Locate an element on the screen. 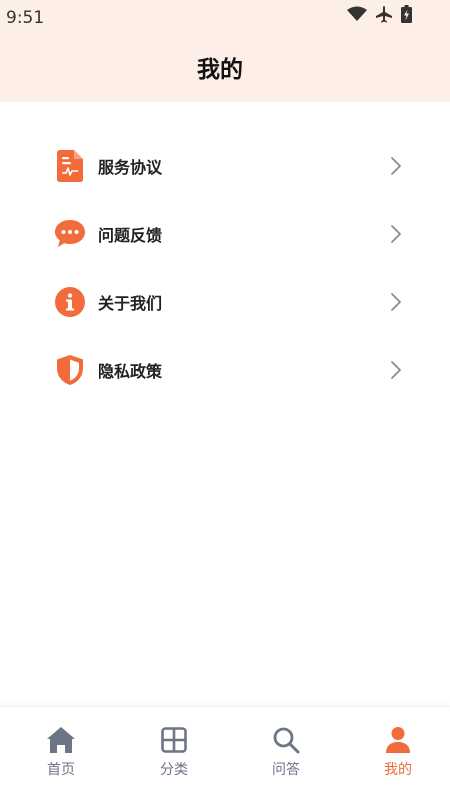 Image resolution: width=450 pixels, height=800 pixels. nav-item-home: 首页 is located at coordinates (61, 752).